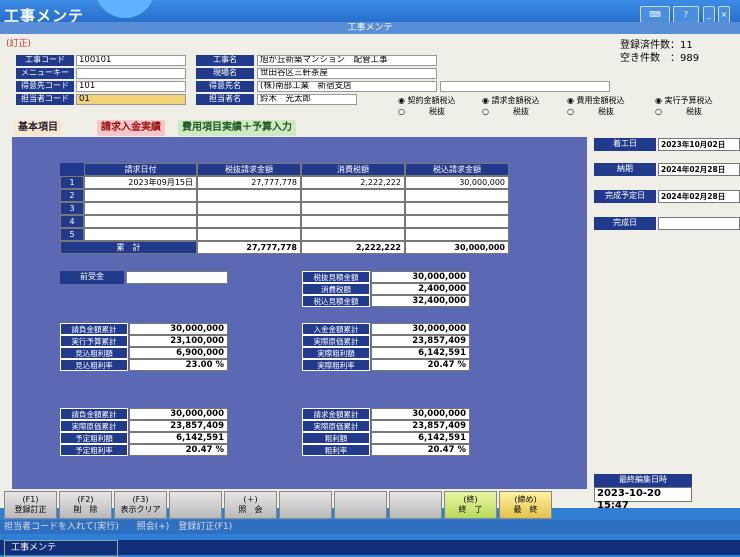 The width and height of the screenshot is (740, 557). I want to click on window-title: 工事メンテ, so click(370, 28).